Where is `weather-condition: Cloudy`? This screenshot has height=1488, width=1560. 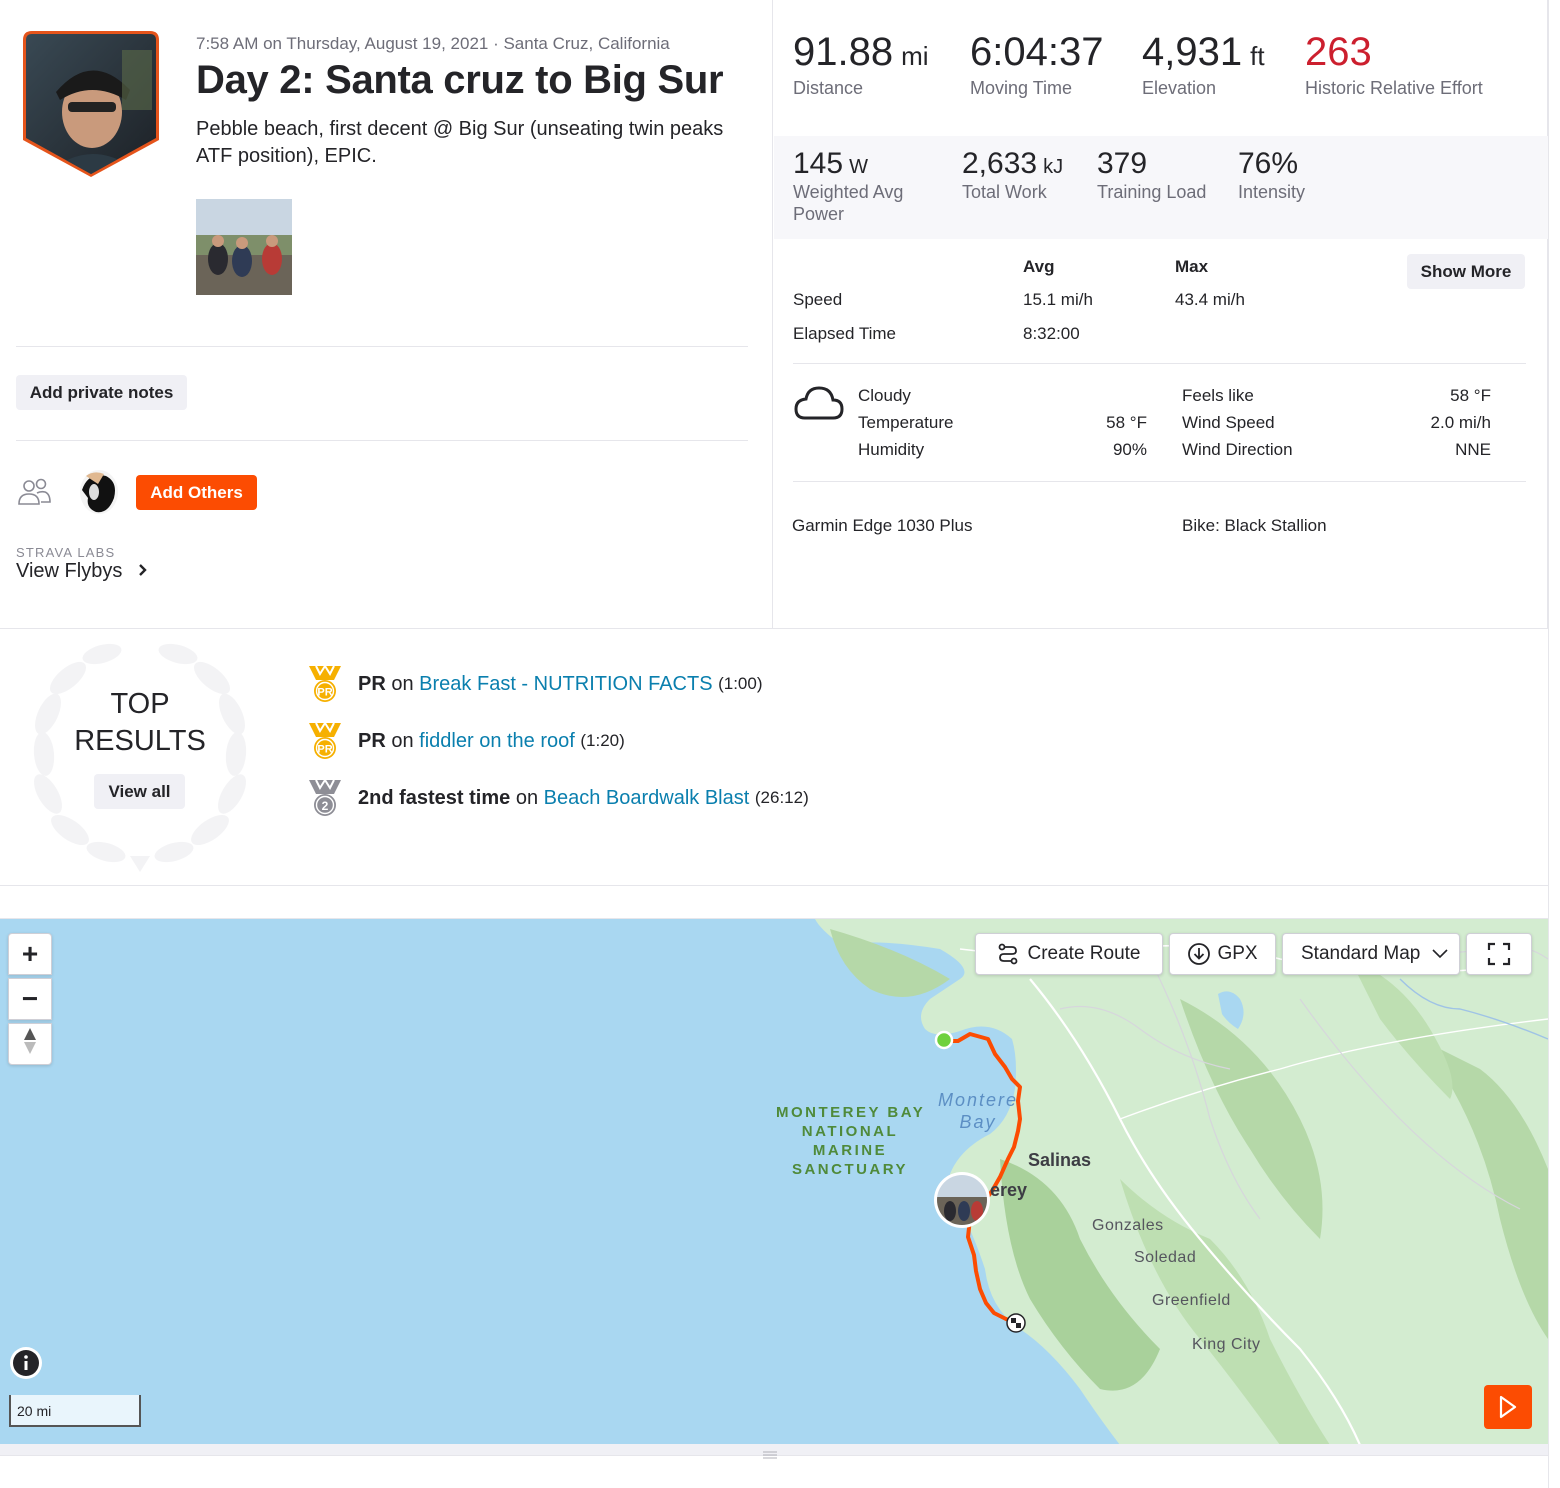
weather-condition: Cloudy is located at coordinates (884, 395).